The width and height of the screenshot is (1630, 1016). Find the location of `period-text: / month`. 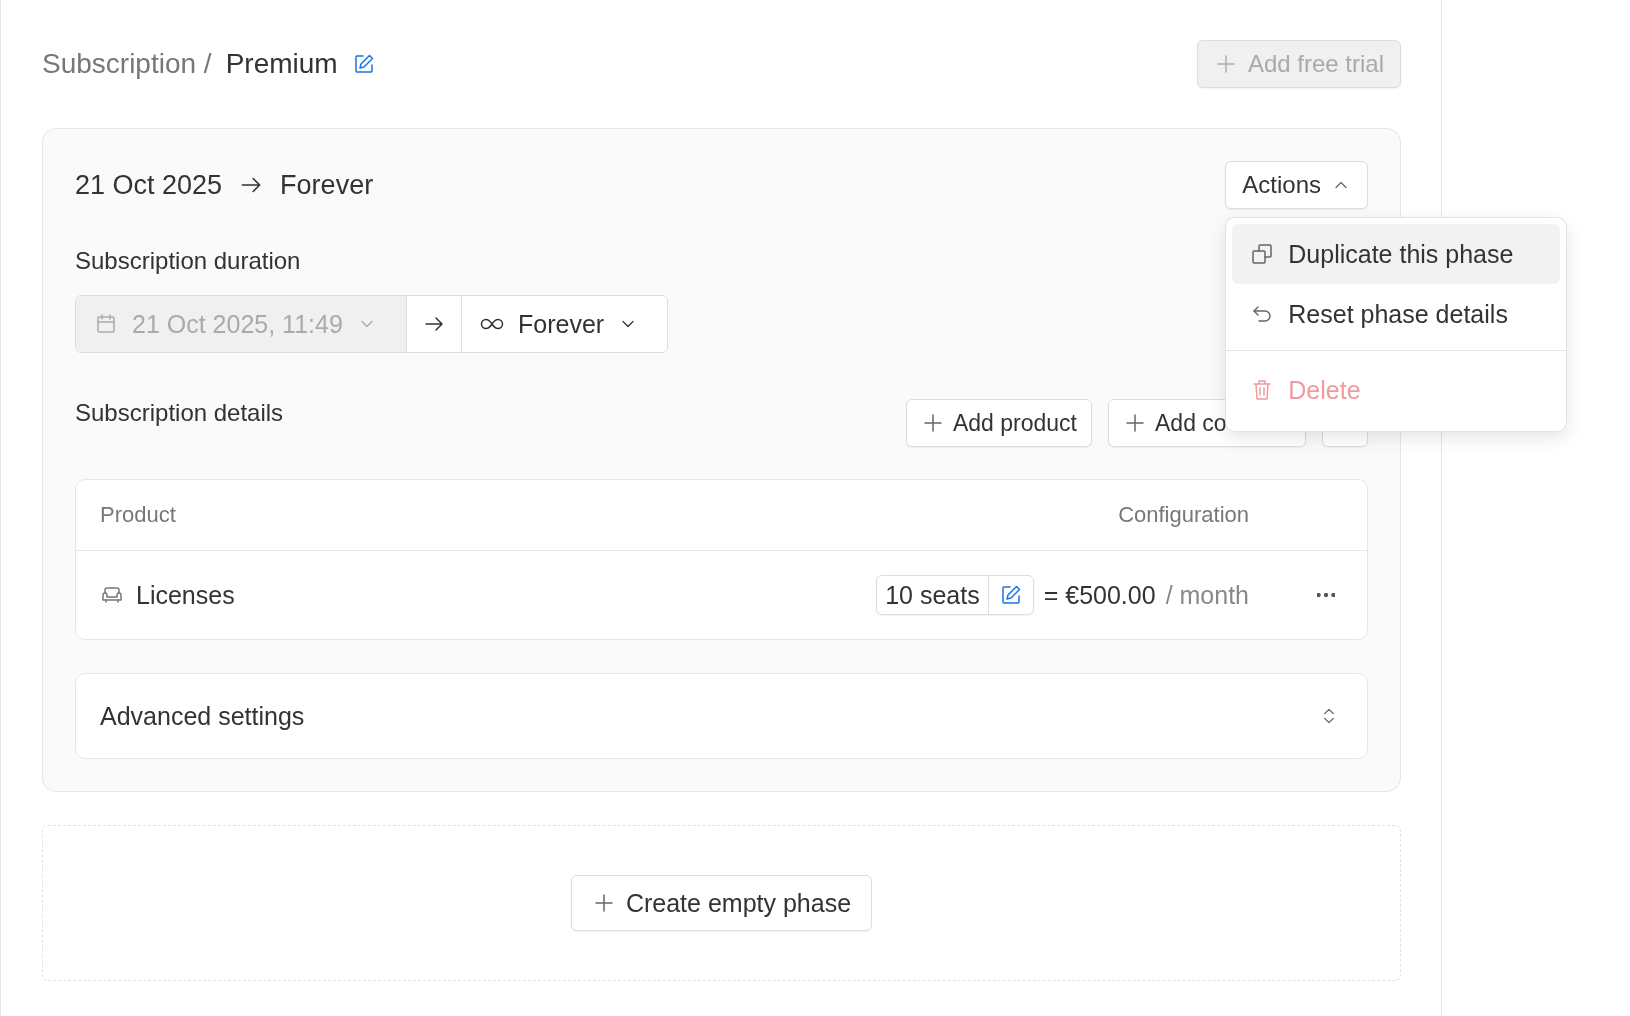

period-text: / month is located at coordinates (1207, 595).